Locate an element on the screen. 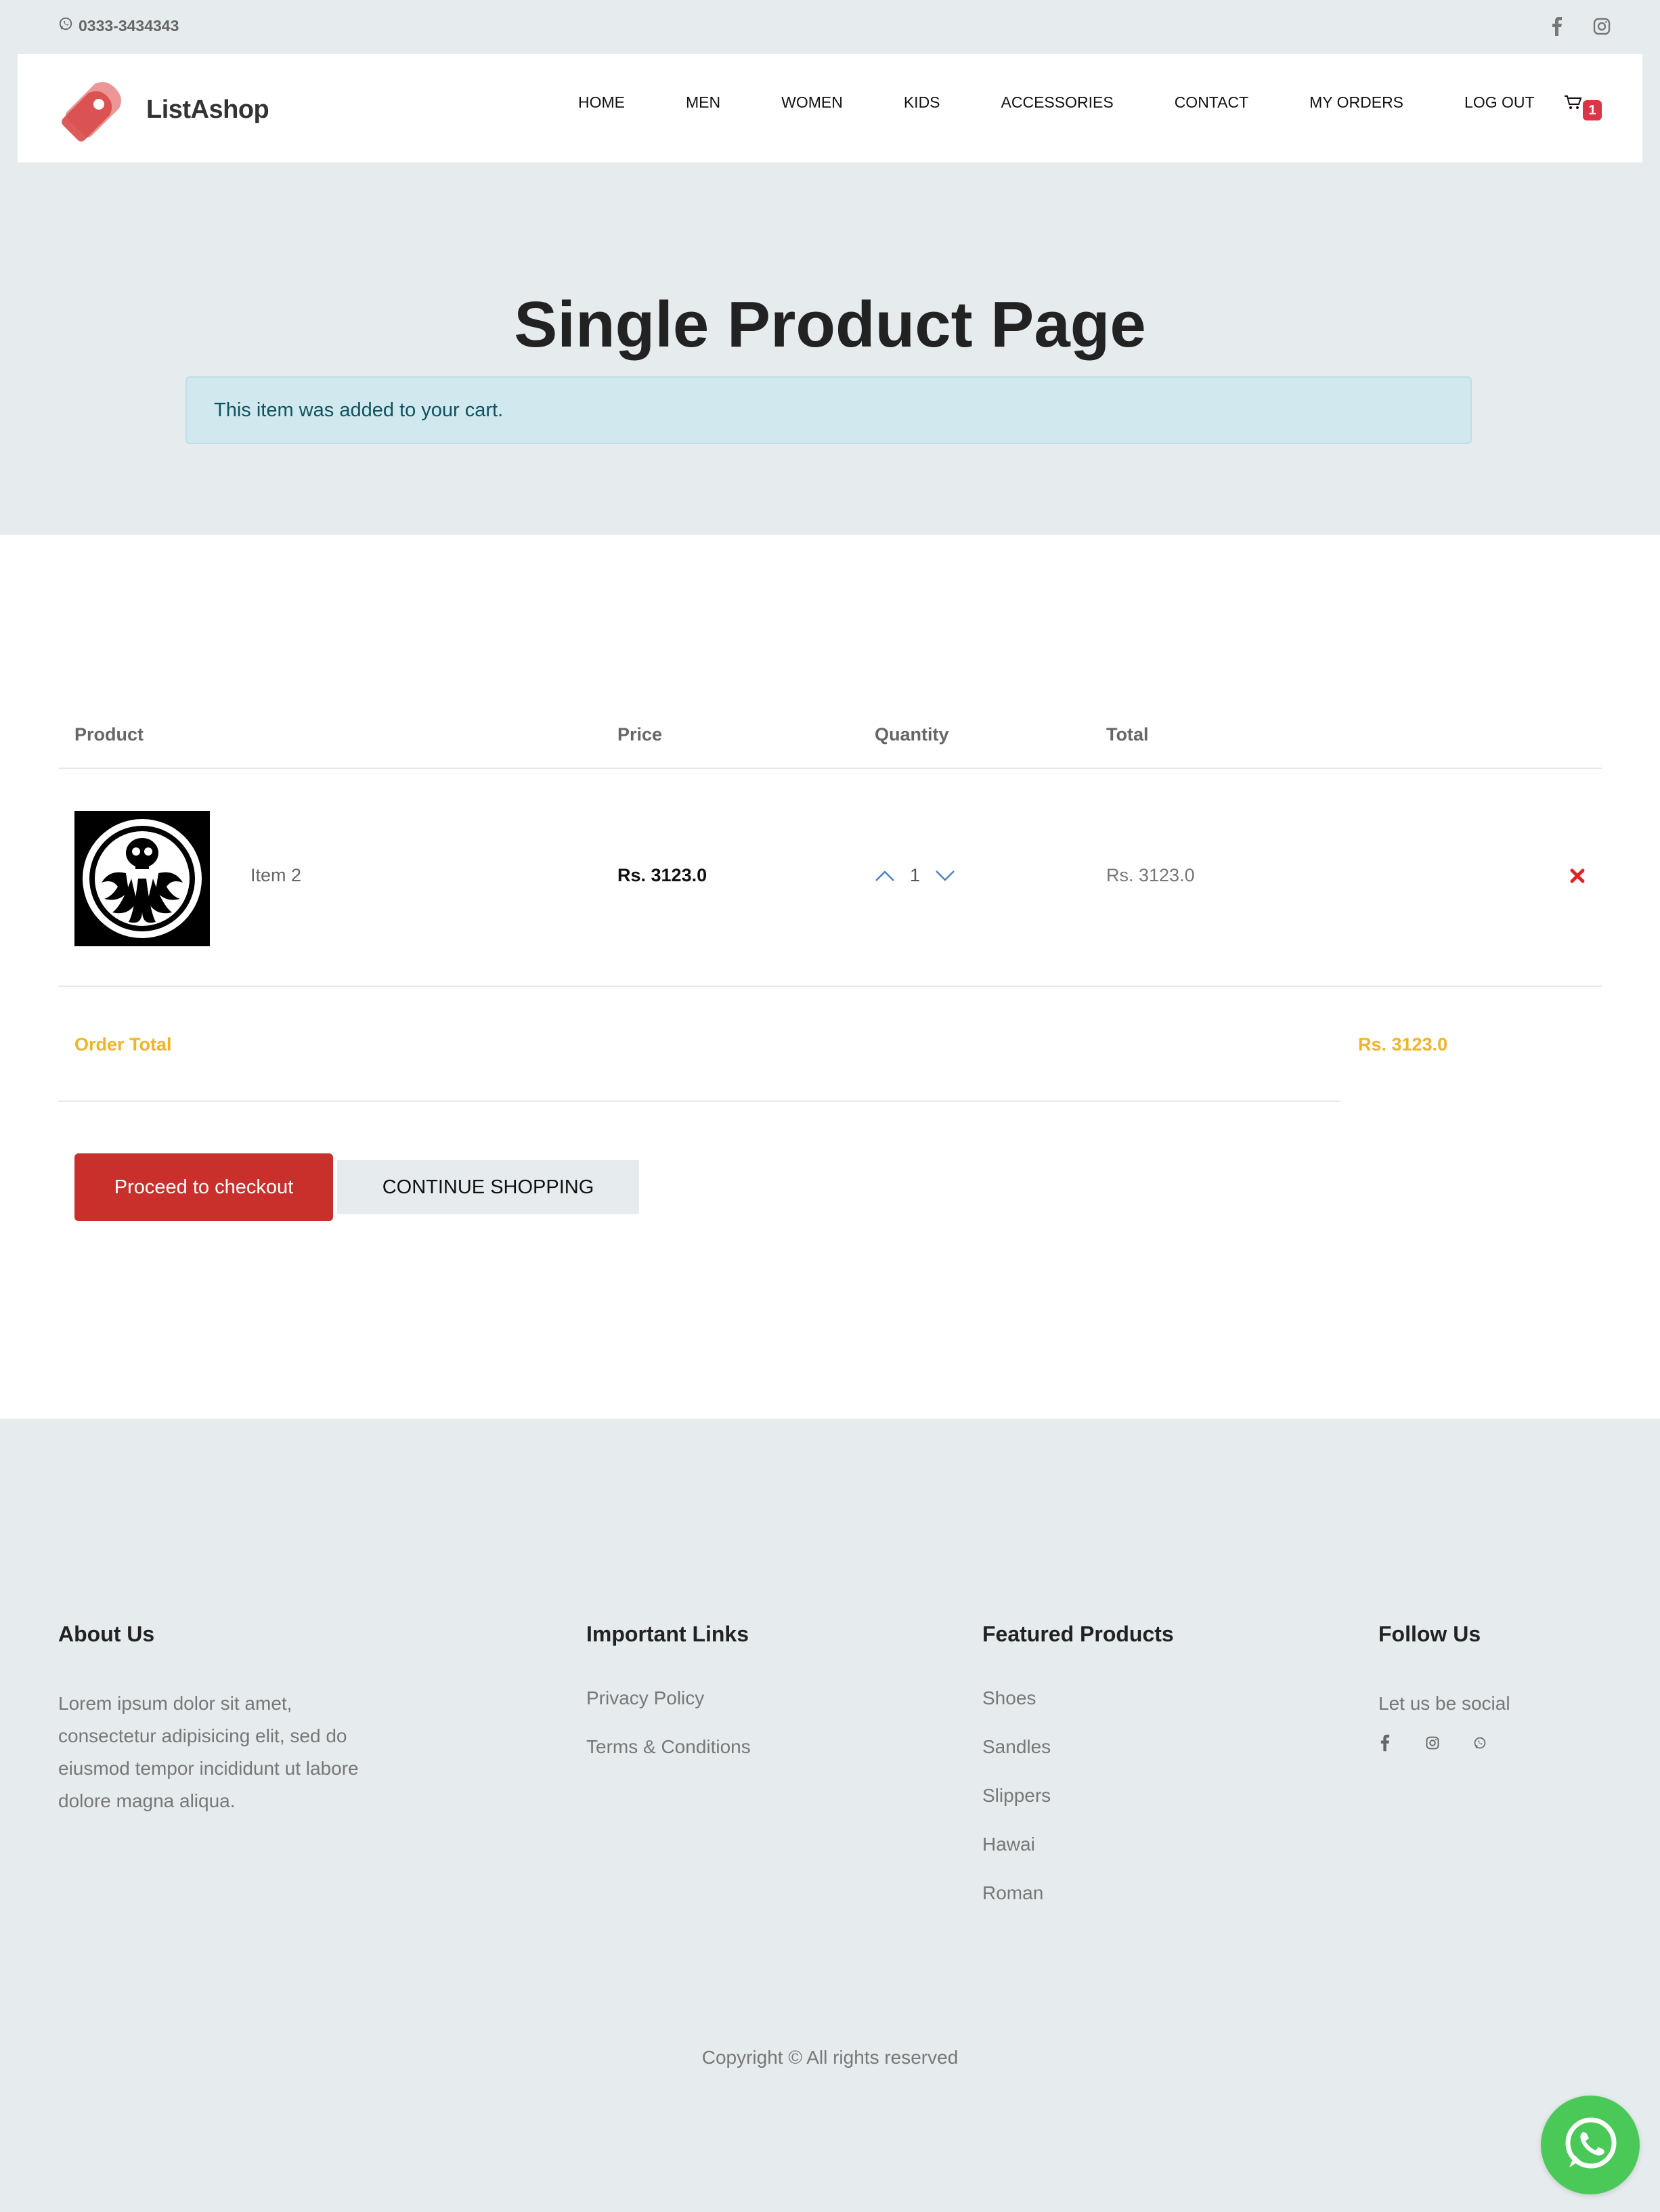 The image size is (1660, 2212). checkout-button: Proceed to checkout is located at coordinates (203, 1187).